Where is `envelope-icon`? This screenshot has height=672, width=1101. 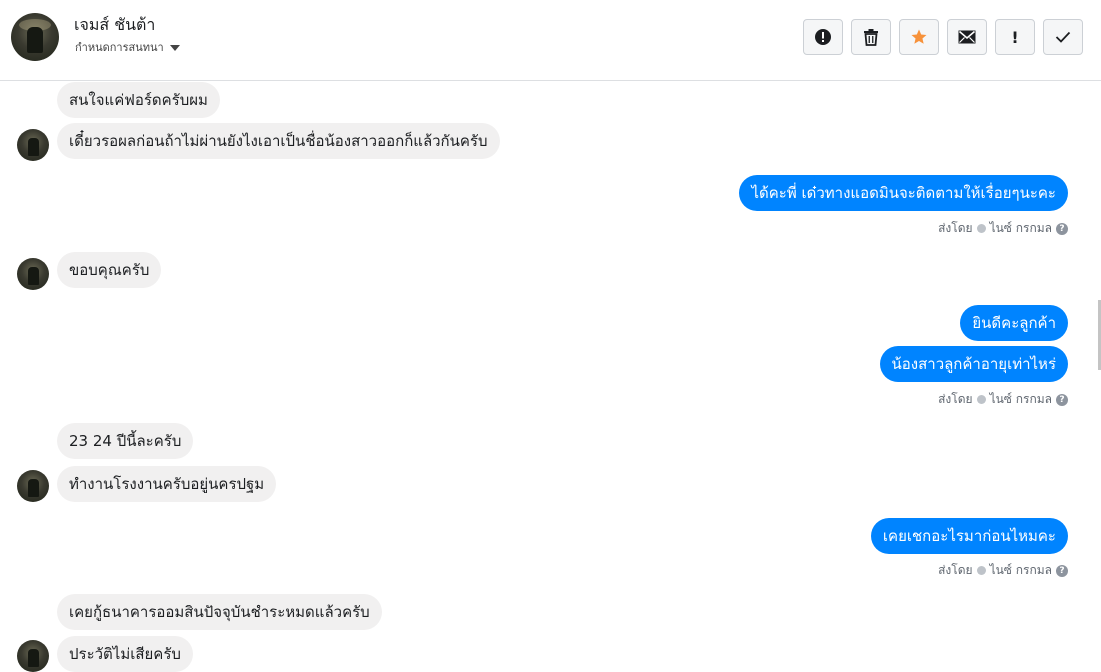 envelope-icon is located at coordinates (967, 37).